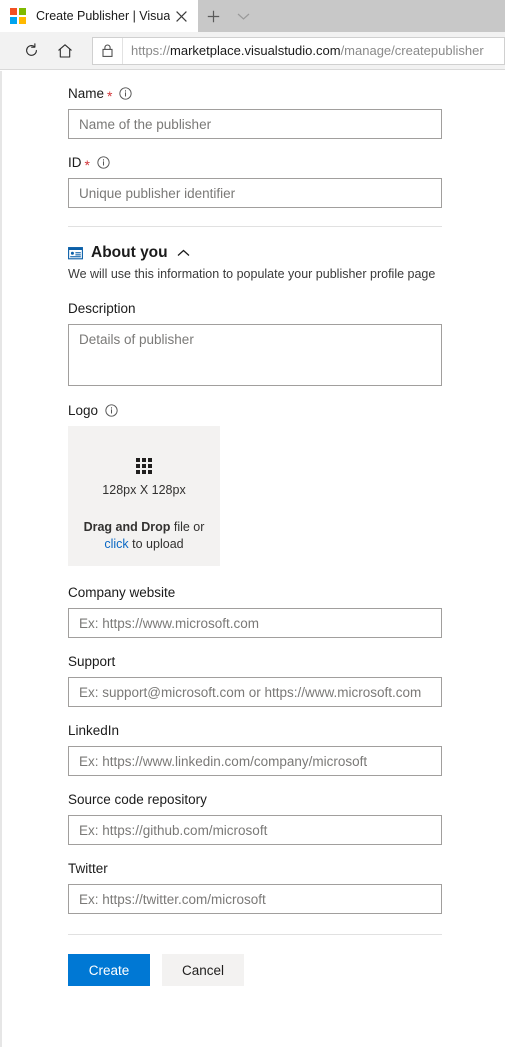  Describe the element at coordinates (286, 799) in the screenshot. I see `label-source-repo: Source code repository` at that location.